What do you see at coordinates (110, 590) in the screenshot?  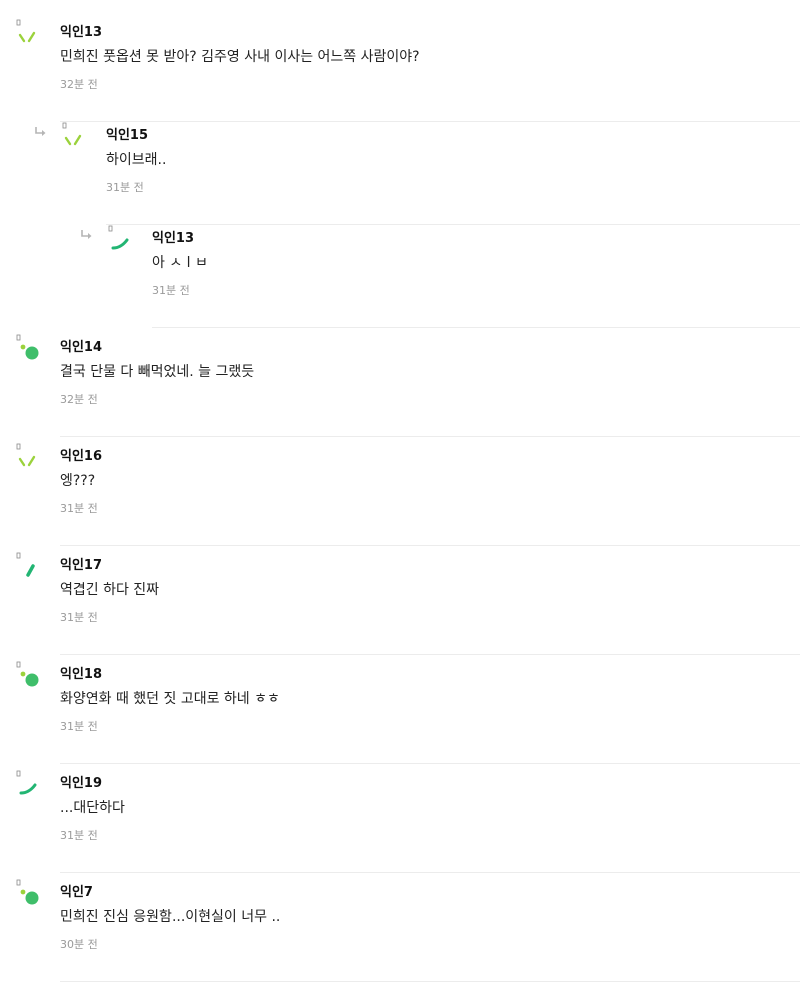 I see `comment-text: 역겹긴 하다 진짜` at bounding box center [110, 590].